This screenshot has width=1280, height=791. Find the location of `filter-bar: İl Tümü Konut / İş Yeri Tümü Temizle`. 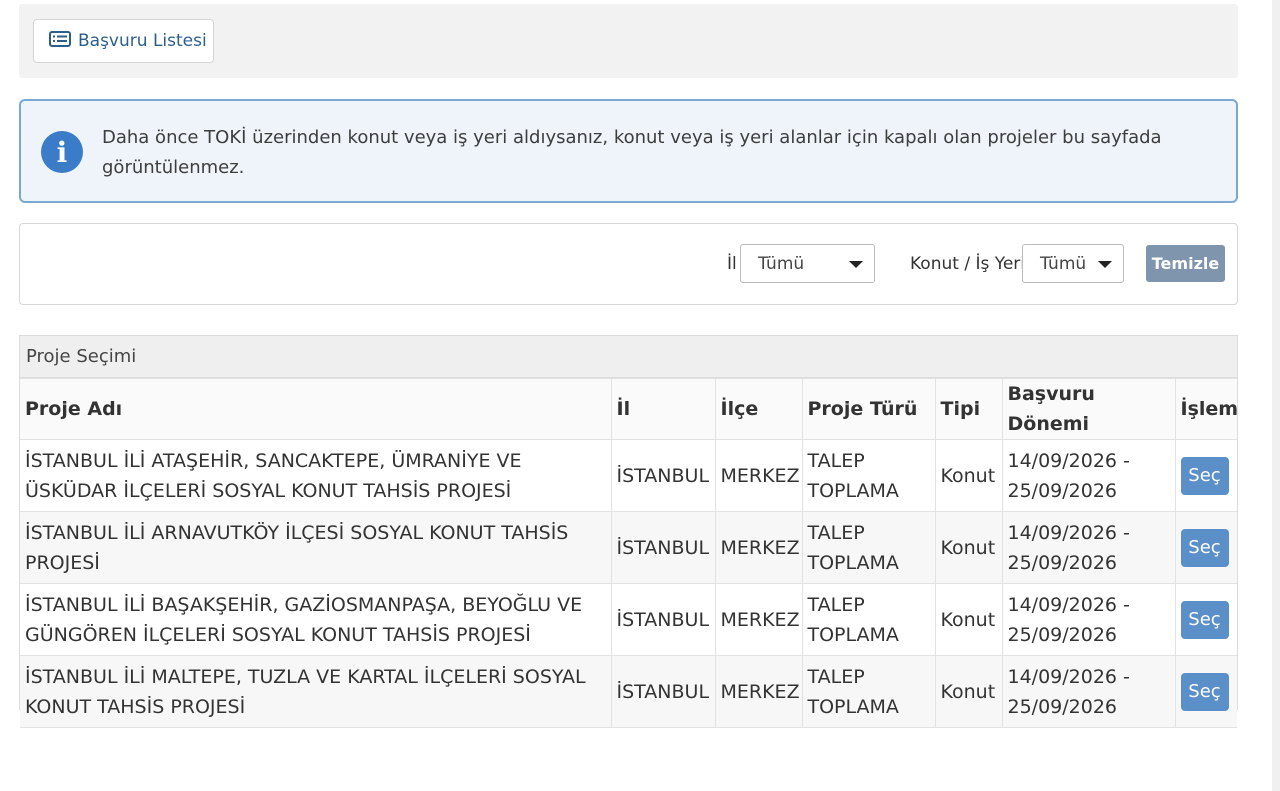

filter-bar: İl Tümü Konut / İş Yeri Tümü Temizle is located at coordinates (628, 264).